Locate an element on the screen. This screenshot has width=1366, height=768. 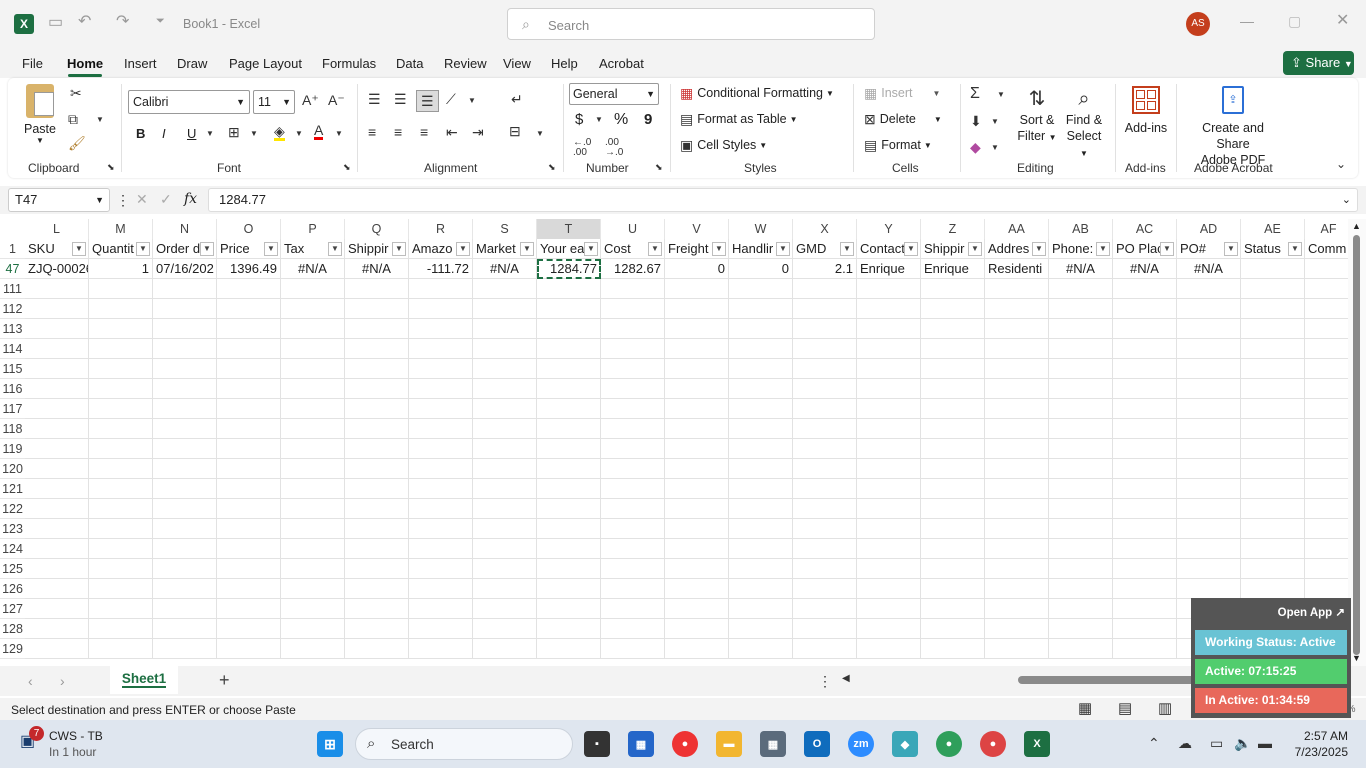
row-header: 123 is located at coordinates (12, 529).